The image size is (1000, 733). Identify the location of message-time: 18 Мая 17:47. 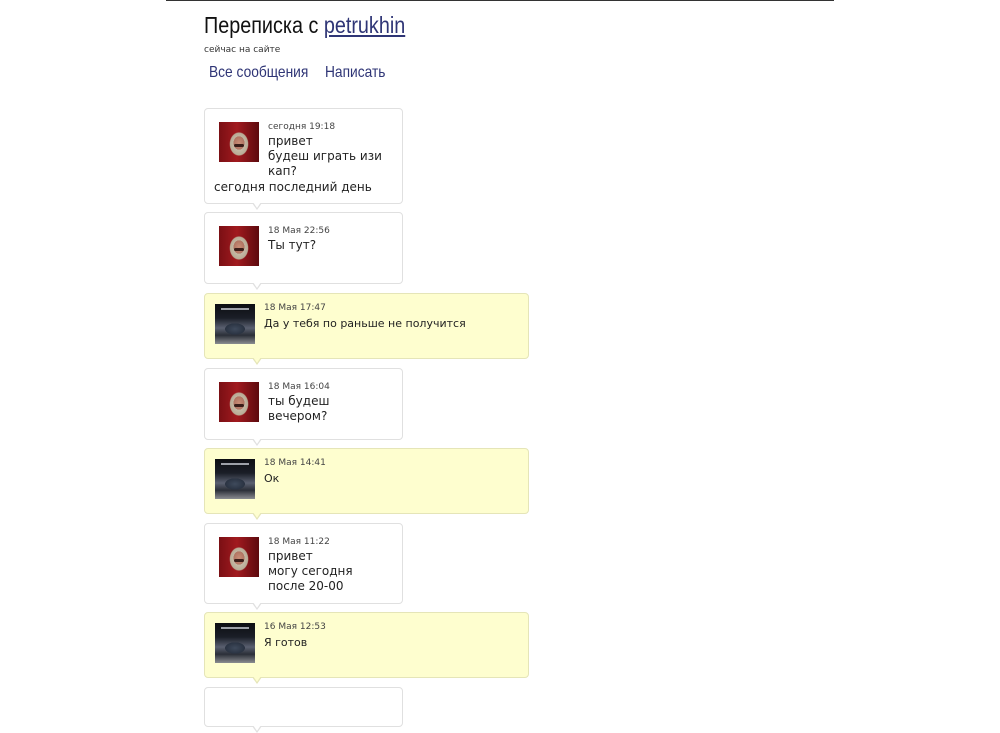
(295, 308).